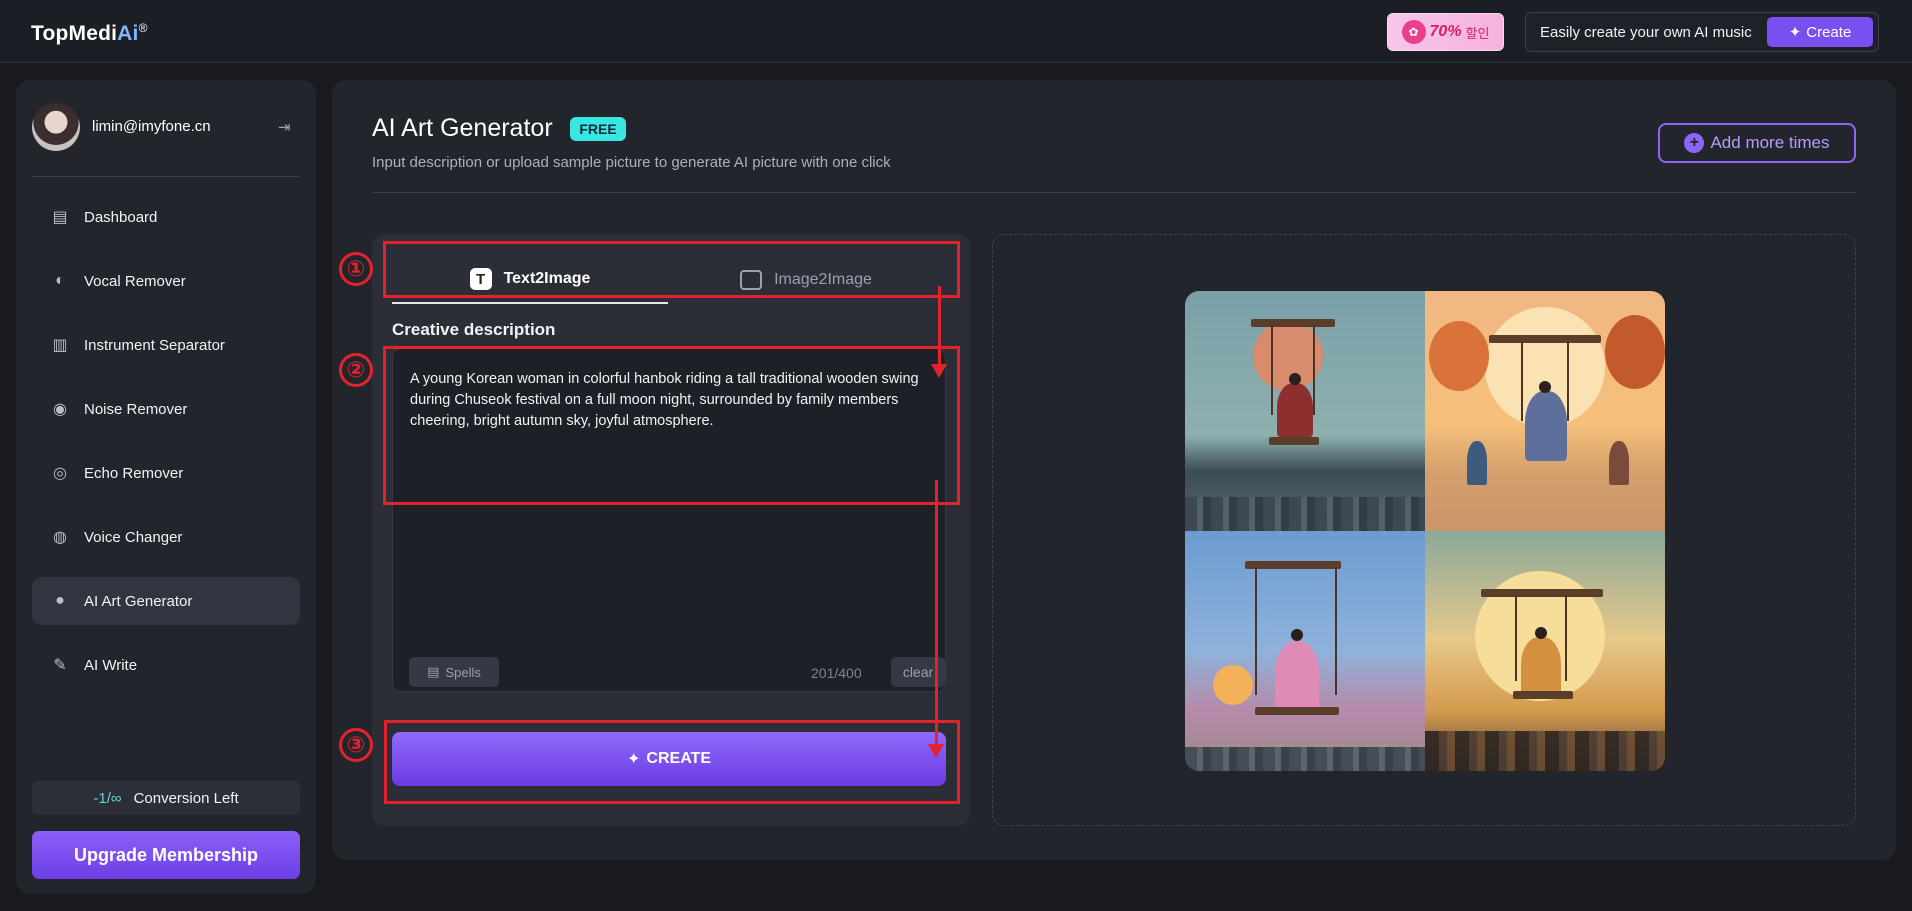 This screenshot has height=911, width=1912. I want to click on sidebar-item-voice-changer: ◍ Voice Changer, so click(166, 537).